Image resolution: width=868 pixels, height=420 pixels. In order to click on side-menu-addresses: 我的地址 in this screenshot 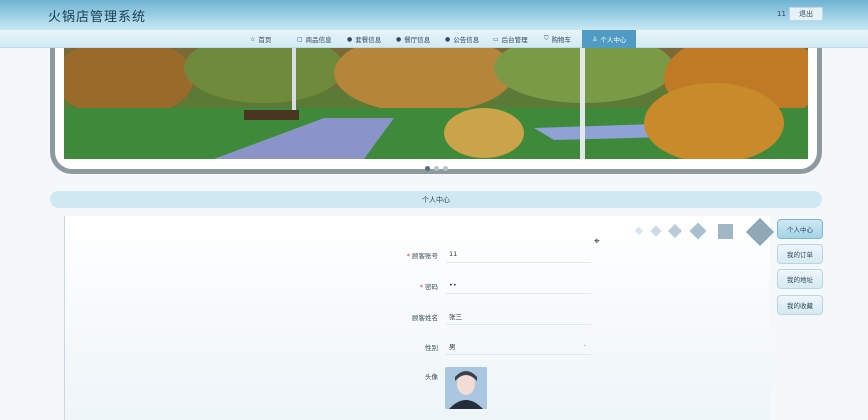, I will do `click(800, 279)`.